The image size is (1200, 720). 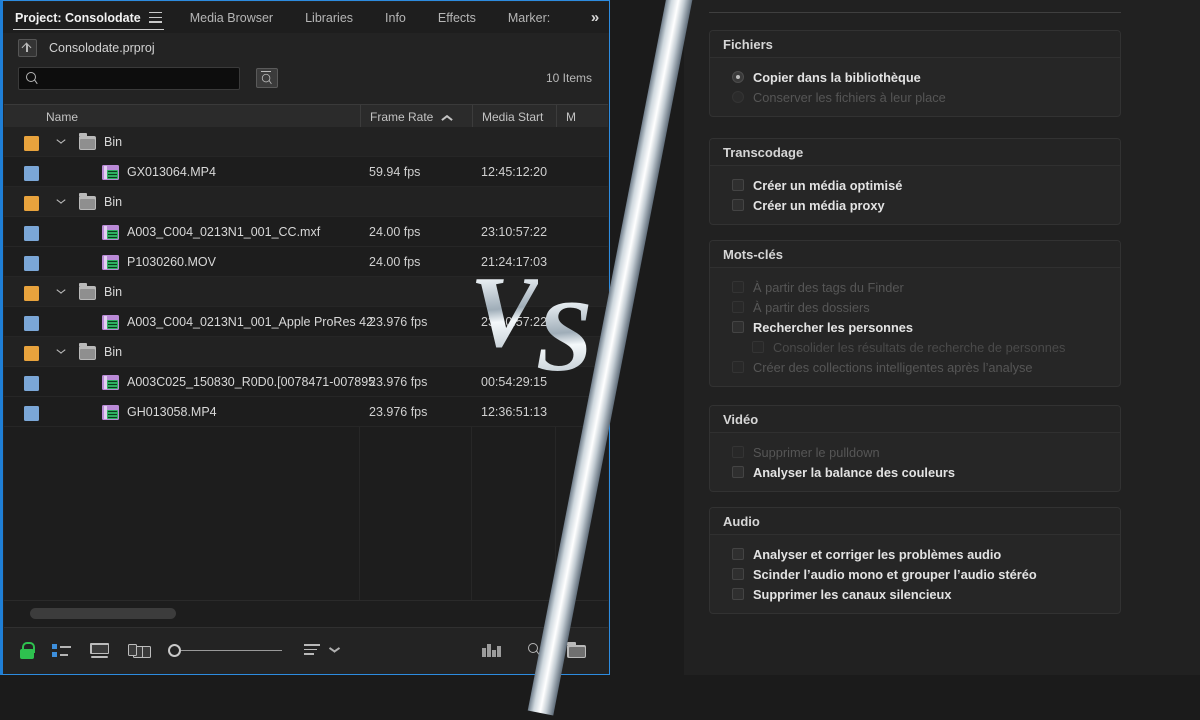 I want to click on option-creer-media-optimise: Créer un média optimisé, so click(x=915, y=185).